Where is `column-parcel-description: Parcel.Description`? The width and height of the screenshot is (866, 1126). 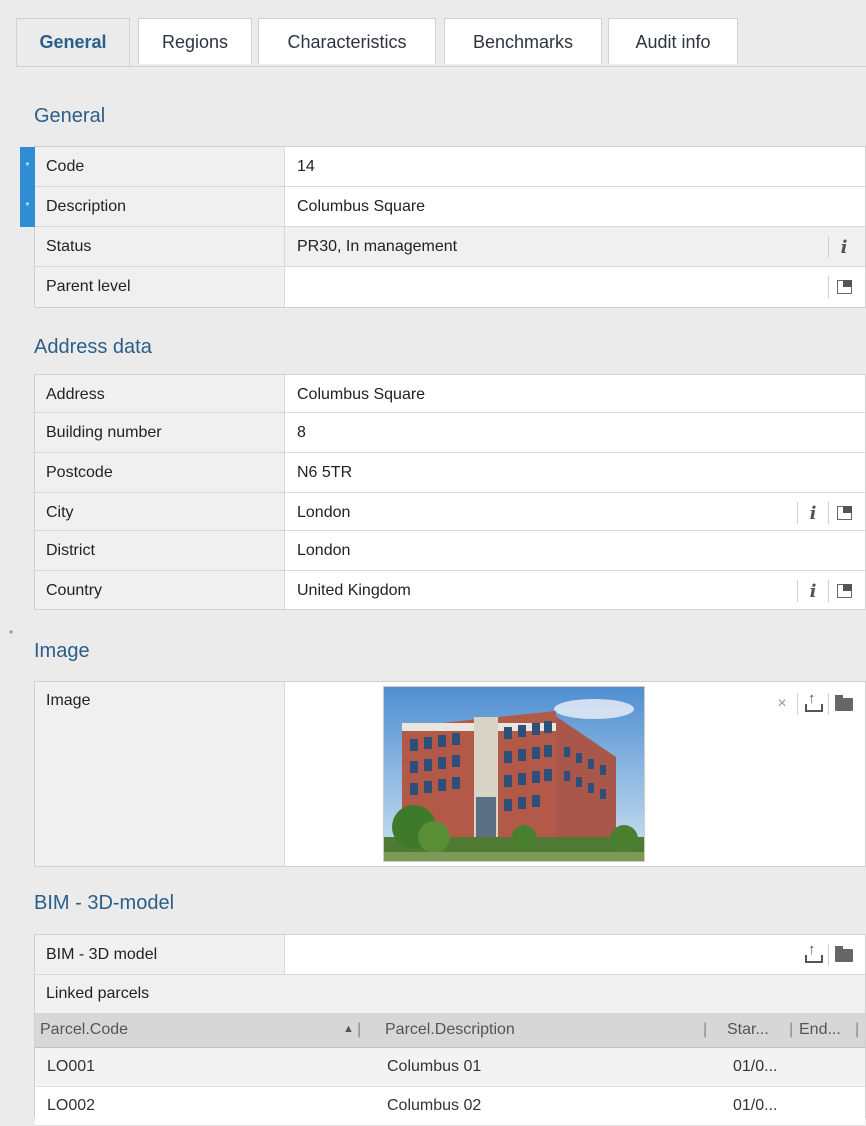
column-parcel-description: Parcel.Description is located at coordinates (450, 1029).